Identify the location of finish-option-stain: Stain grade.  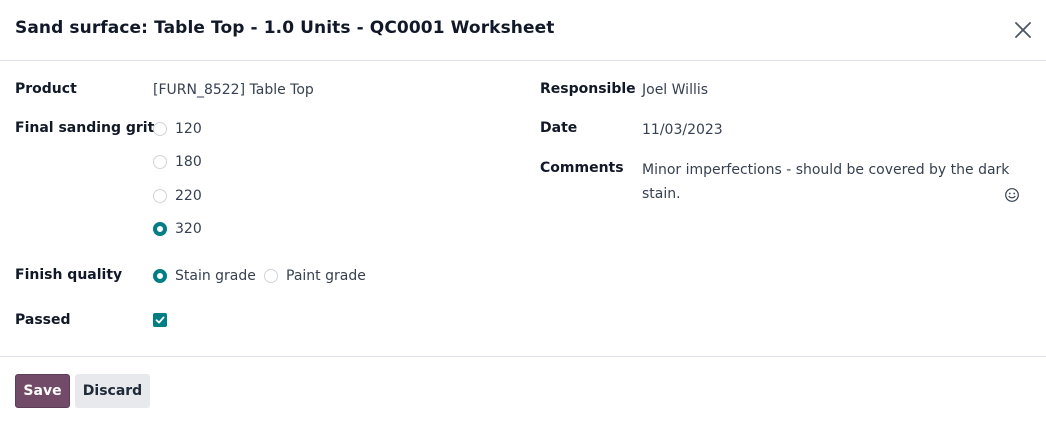
(204, 276).